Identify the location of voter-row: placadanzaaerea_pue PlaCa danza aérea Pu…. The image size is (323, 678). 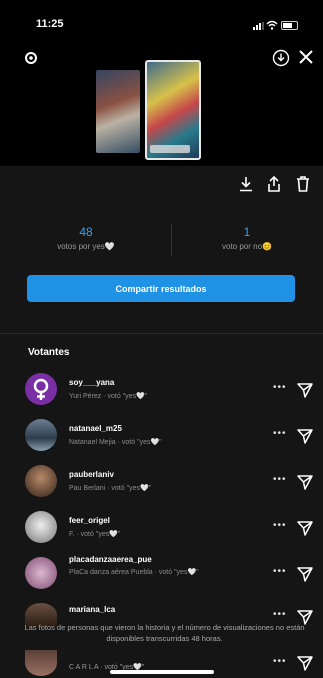
(161, 576).